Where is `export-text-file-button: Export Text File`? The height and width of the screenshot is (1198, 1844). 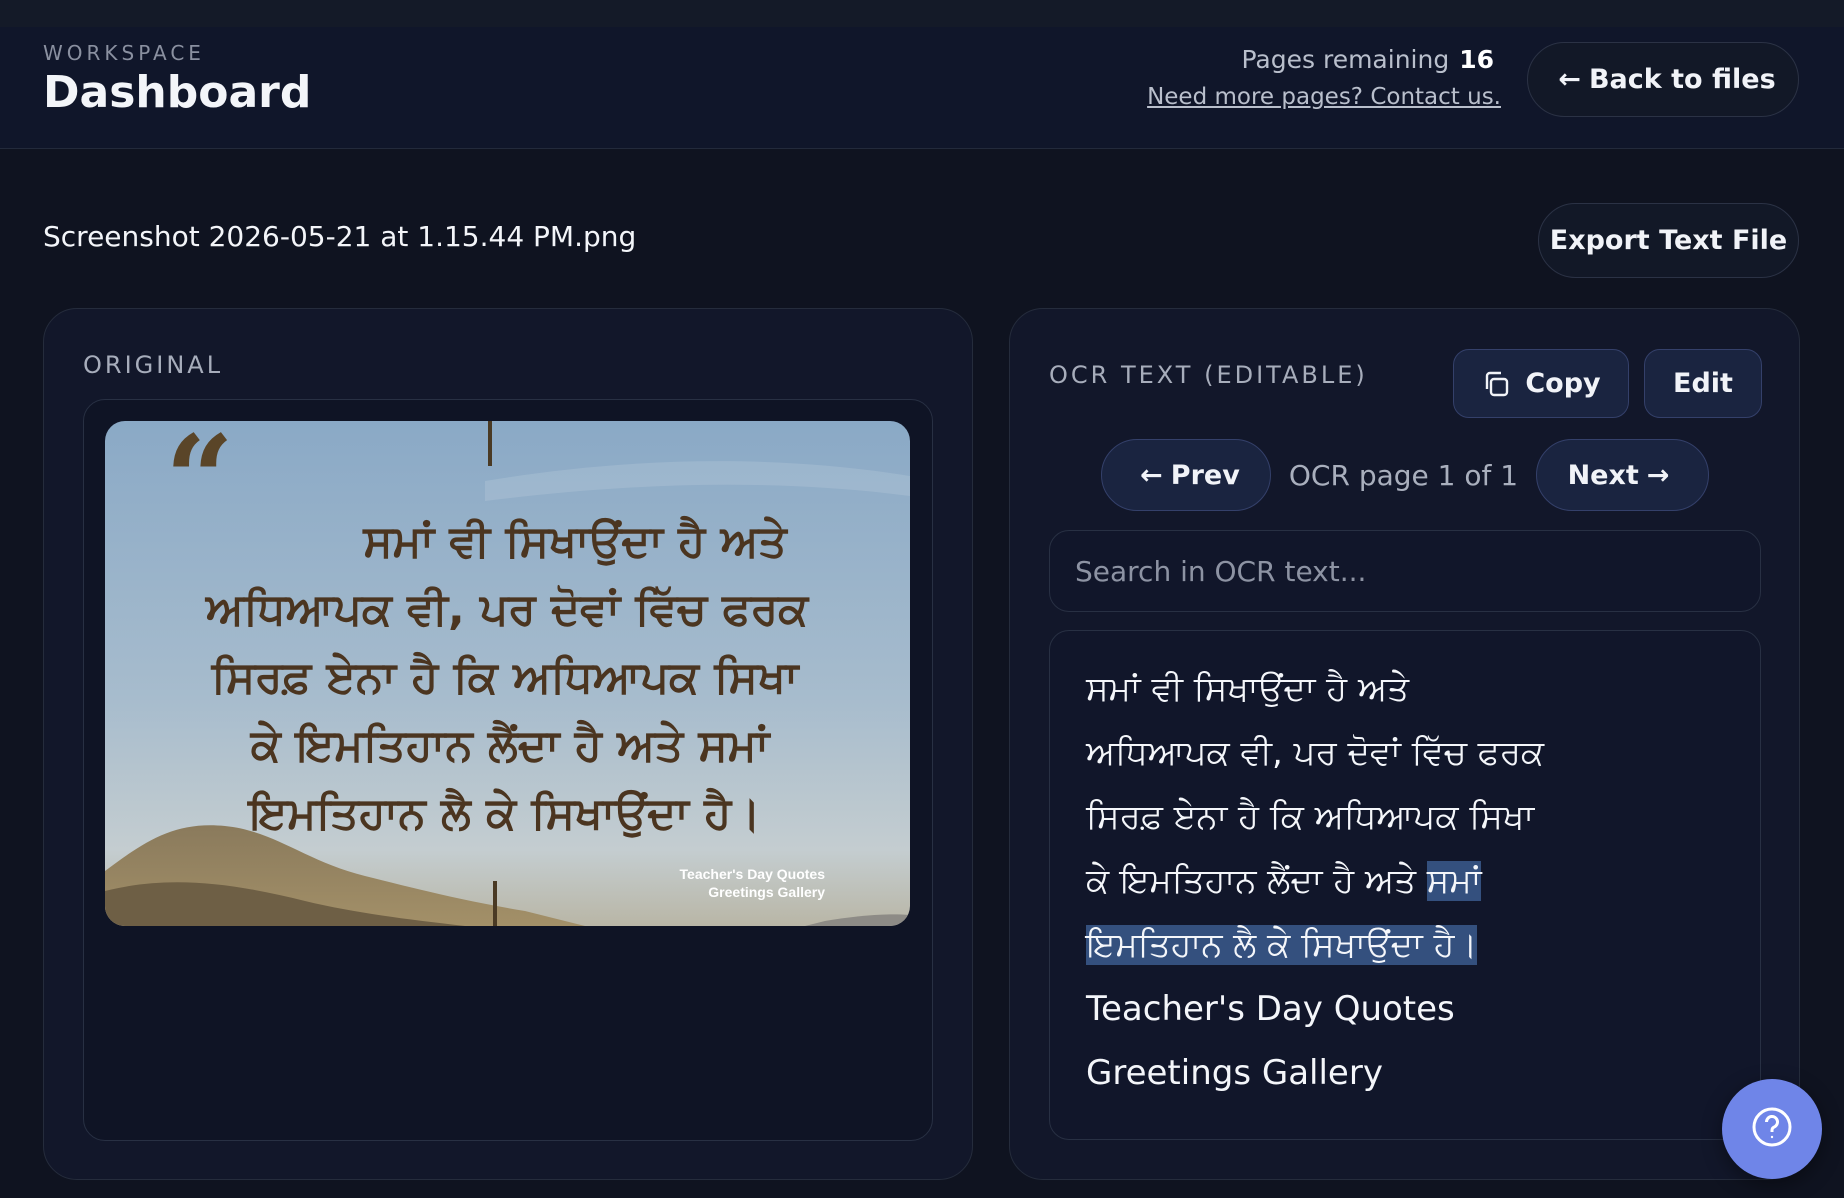
export-text-file-button: Export Text File is located at coordinates (1668, 240).